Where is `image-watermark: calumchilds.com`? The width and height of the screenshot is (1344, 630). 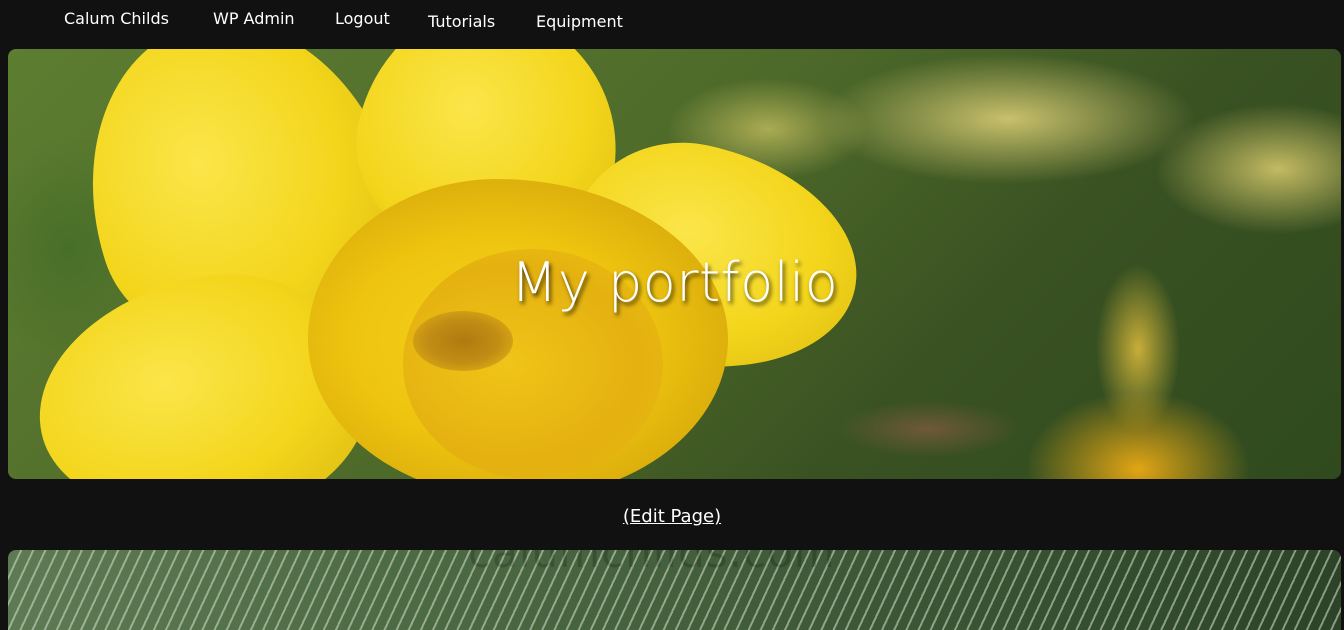
image-watermark: calumchilds.com is located at coordinates (652, 563).